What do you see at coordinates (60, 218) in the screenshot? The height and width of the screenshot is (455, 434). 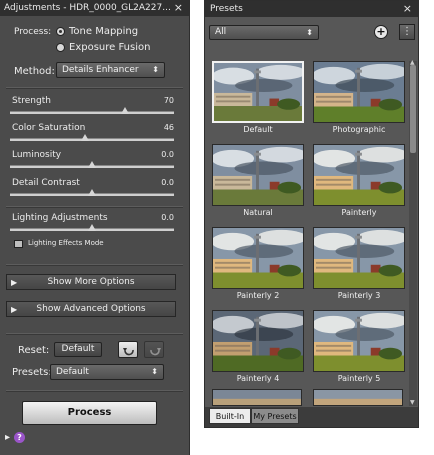 I see `slider-label: Lighting Adjustments` at bounding box center [60, 218].